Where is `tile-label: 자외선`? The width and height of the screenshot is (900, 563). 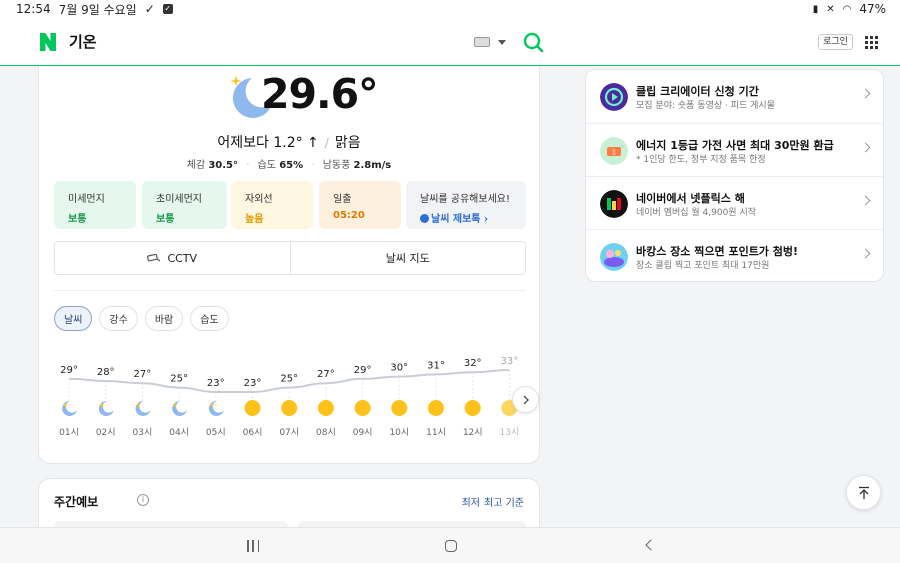
tile-label: 자외선 is located at coordinates (259, 199).